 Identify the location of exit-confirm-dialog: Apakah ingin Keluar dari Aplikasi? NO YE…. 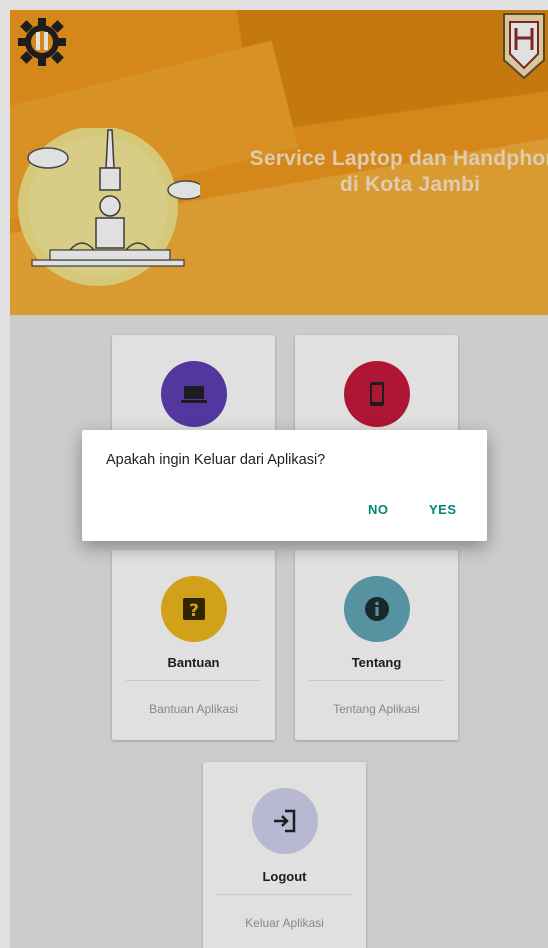
(284, 485).